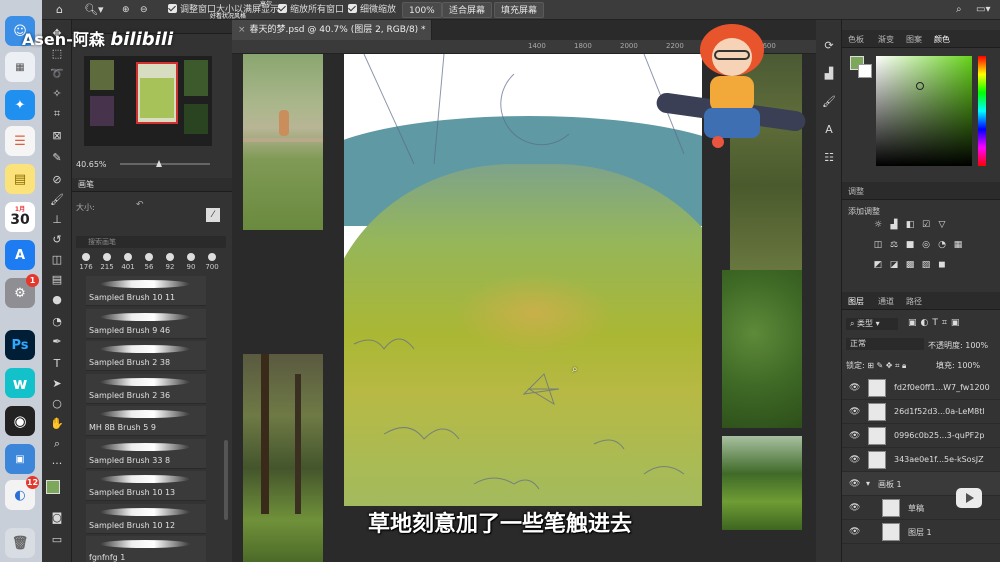 Image resolution: width=1000 pixels, height=562 pixels. What do you see at coordinates (829, 158) in the screenshot?
I see `properties-icon: ☷` at bounding box center [829, 158].